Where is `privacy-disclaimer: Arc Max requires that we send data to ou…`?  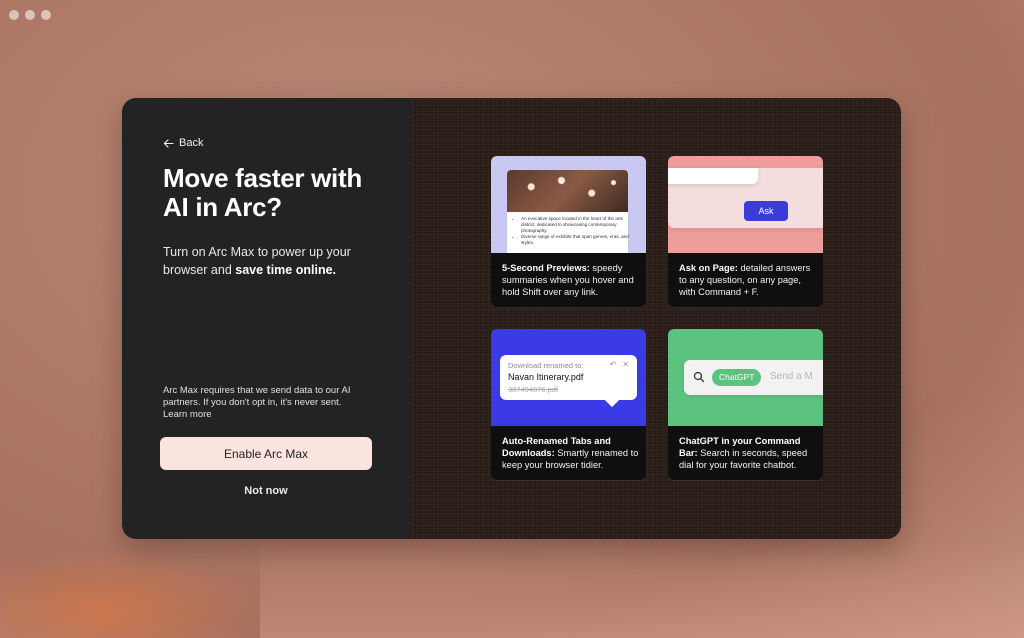
privacy-disclaimer: Arc Max requires that we send data to ou… is located at coordinates (270, 403).